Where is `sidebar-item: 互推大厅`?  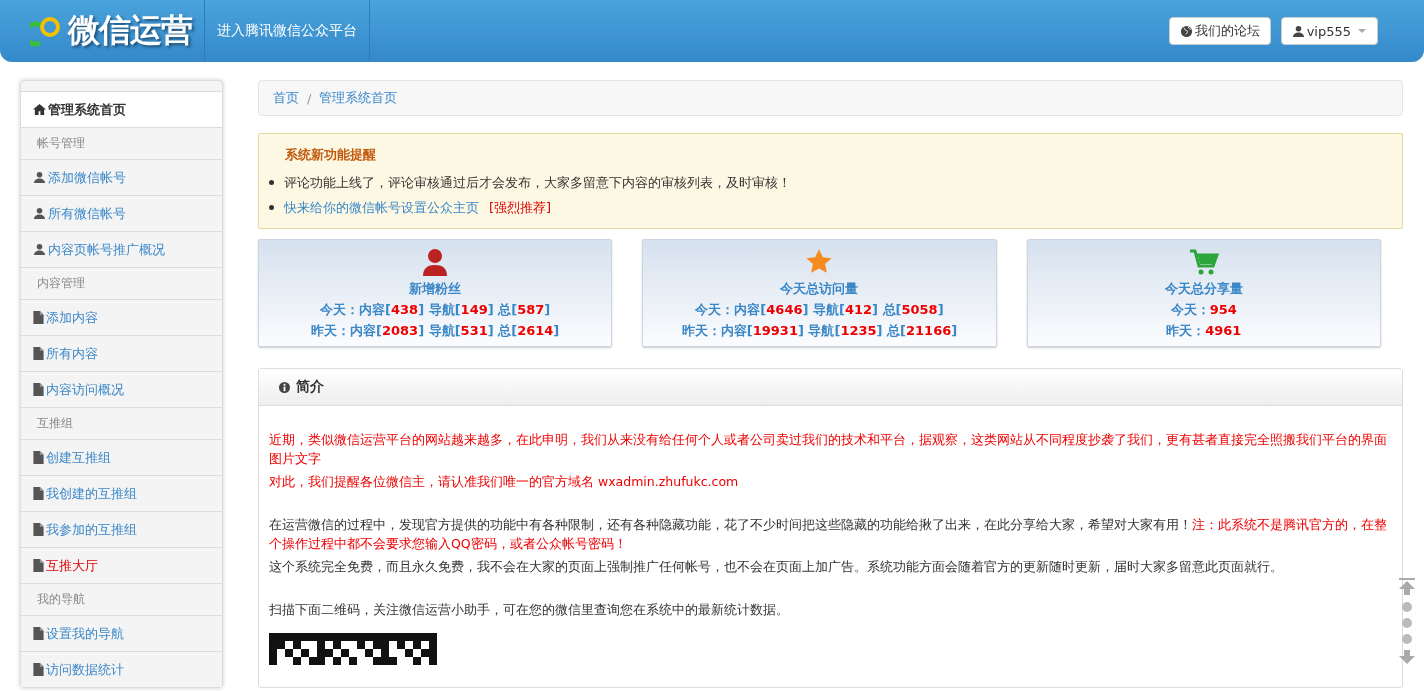 sidebar-item: 互推大厅 is located at coordinates (121, 565).